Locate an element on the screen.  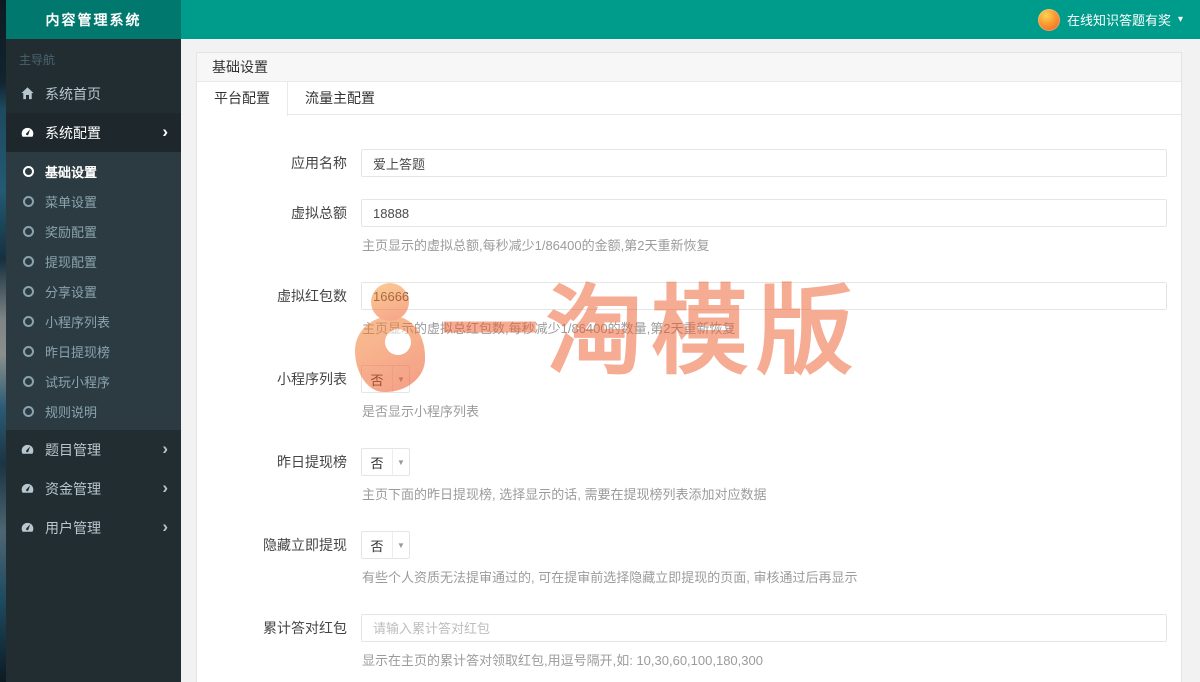
form-group-virtual-redpacket: 虚拟红包数 主页显示的虚拟总红包数,每秒减少1/86400的数量,第2天重新恢复 is located at coordinates (689, 312).